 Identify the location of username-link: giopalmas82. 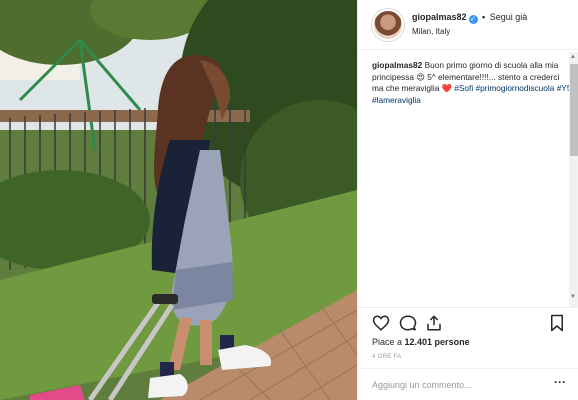
(439, 17).